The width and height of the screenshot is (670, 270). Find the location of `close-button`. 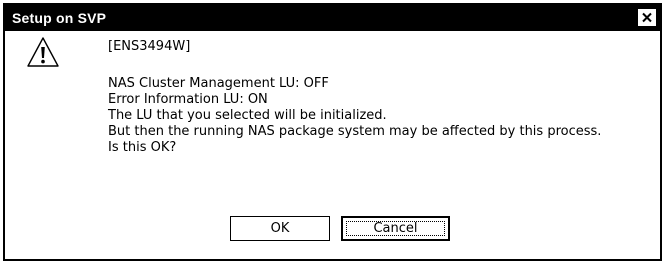

close-button is located at coordinates (647, 17).